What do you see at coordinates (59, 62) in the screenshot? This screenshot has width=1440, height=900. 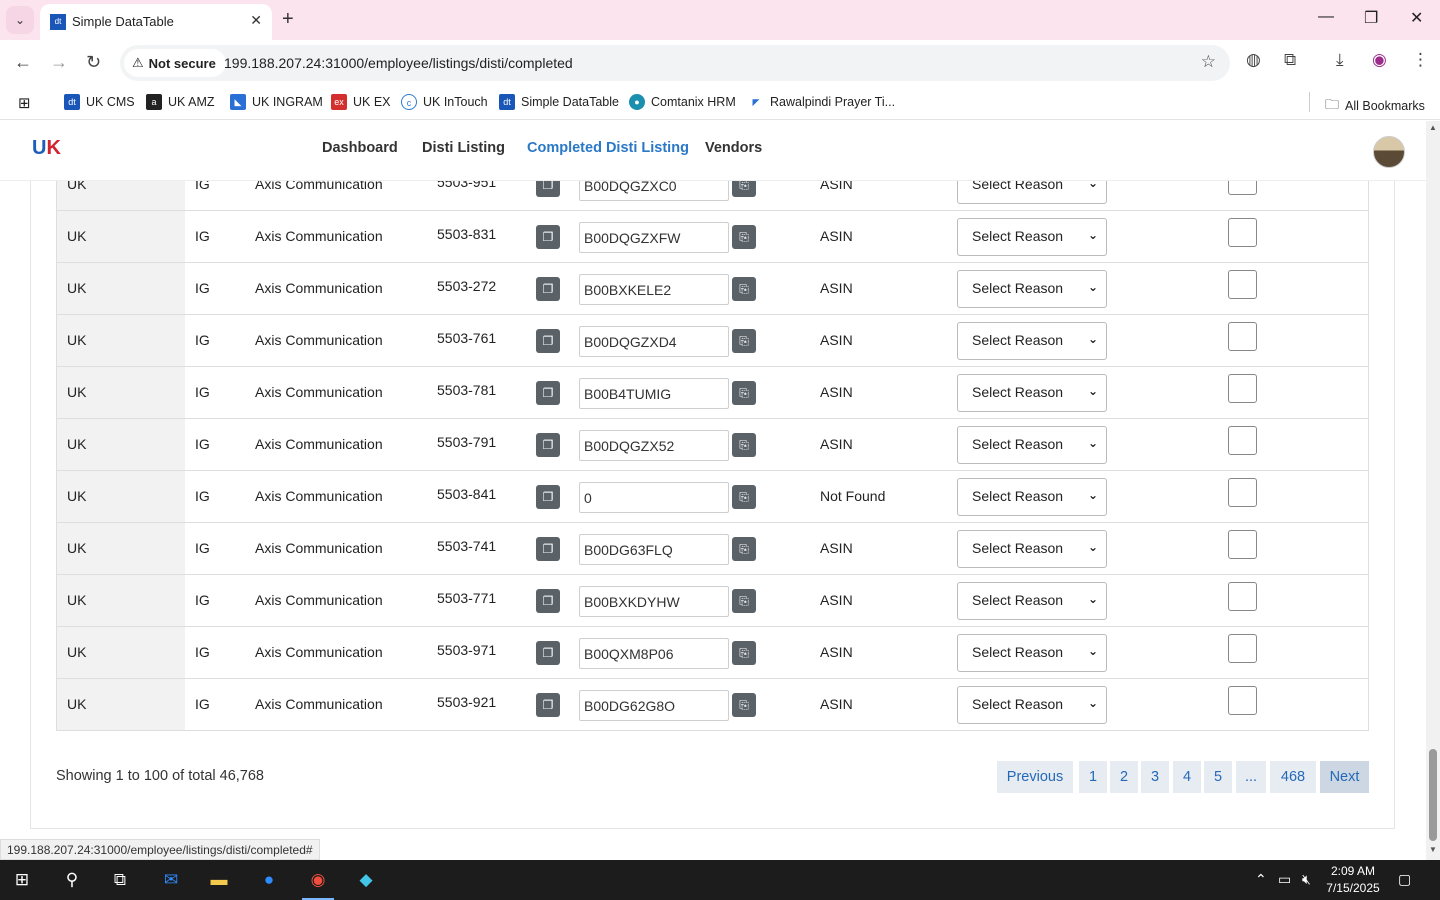 I see `forward-icon: →` at bounding box center [59, 62].